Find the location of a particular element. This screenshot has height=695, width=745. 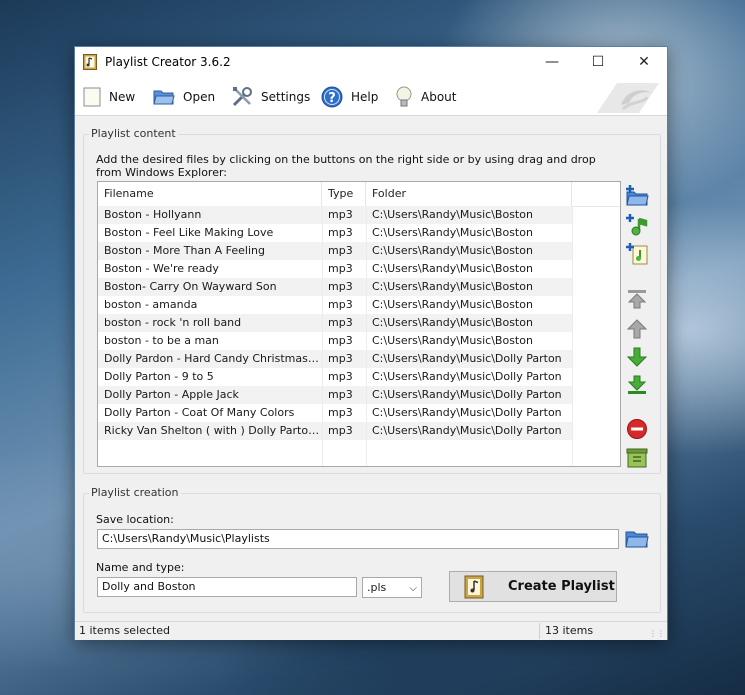

playlist-creation-title: Playlist creation is located at coordinates (135, 492).